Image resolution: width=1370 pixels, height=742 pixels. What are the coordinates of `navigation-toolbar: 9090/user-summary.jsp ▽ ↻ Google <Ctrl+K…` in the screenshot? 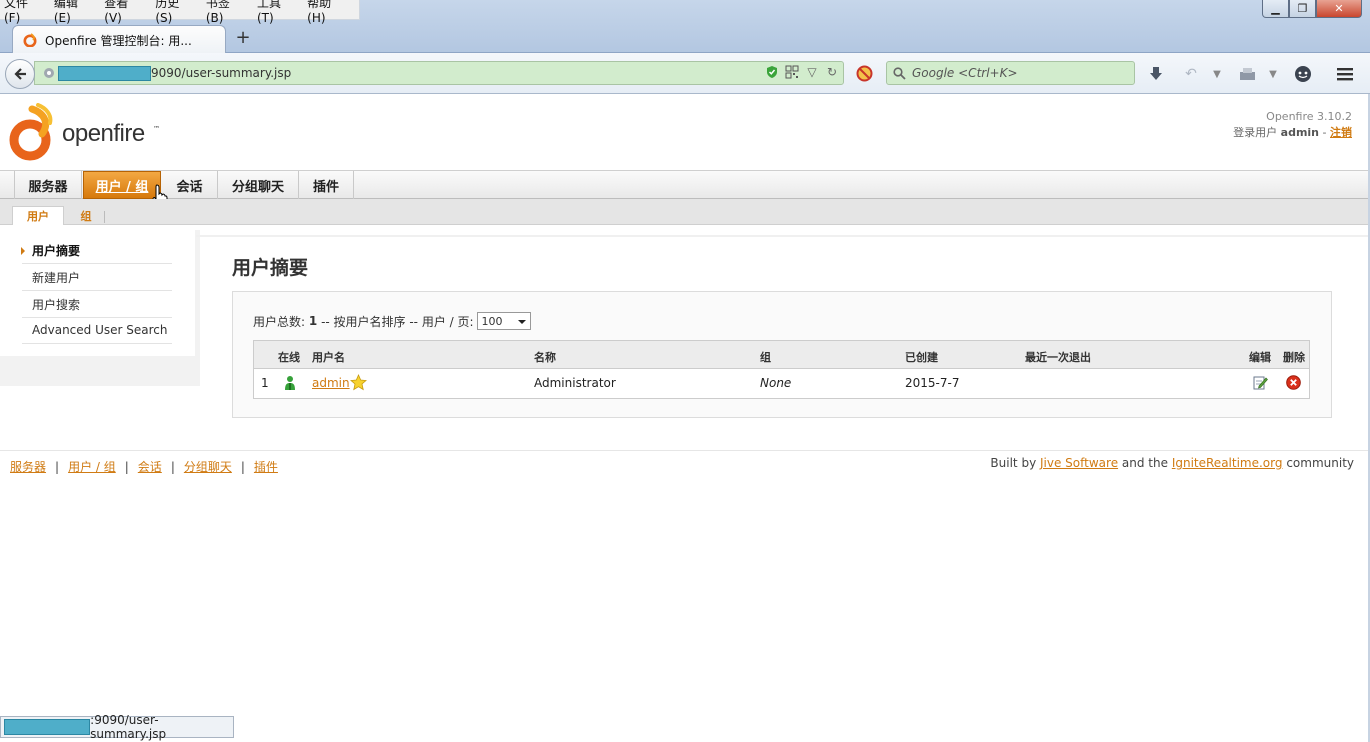 It's located at (685, 73).